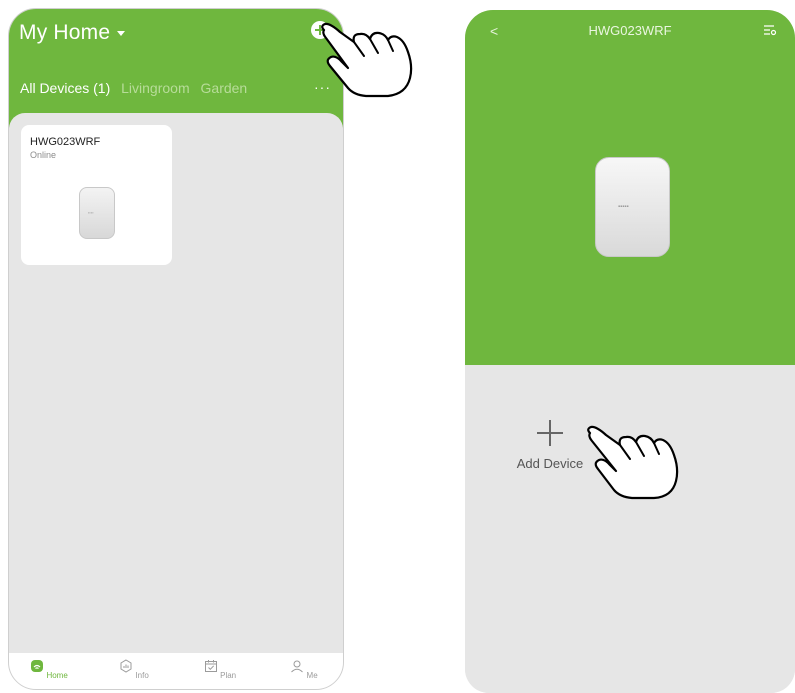 Image resolution: width=795 pixels, height=693 pixels. I want to click on tab-all-devices: All Devices (1), so click(65, 88).